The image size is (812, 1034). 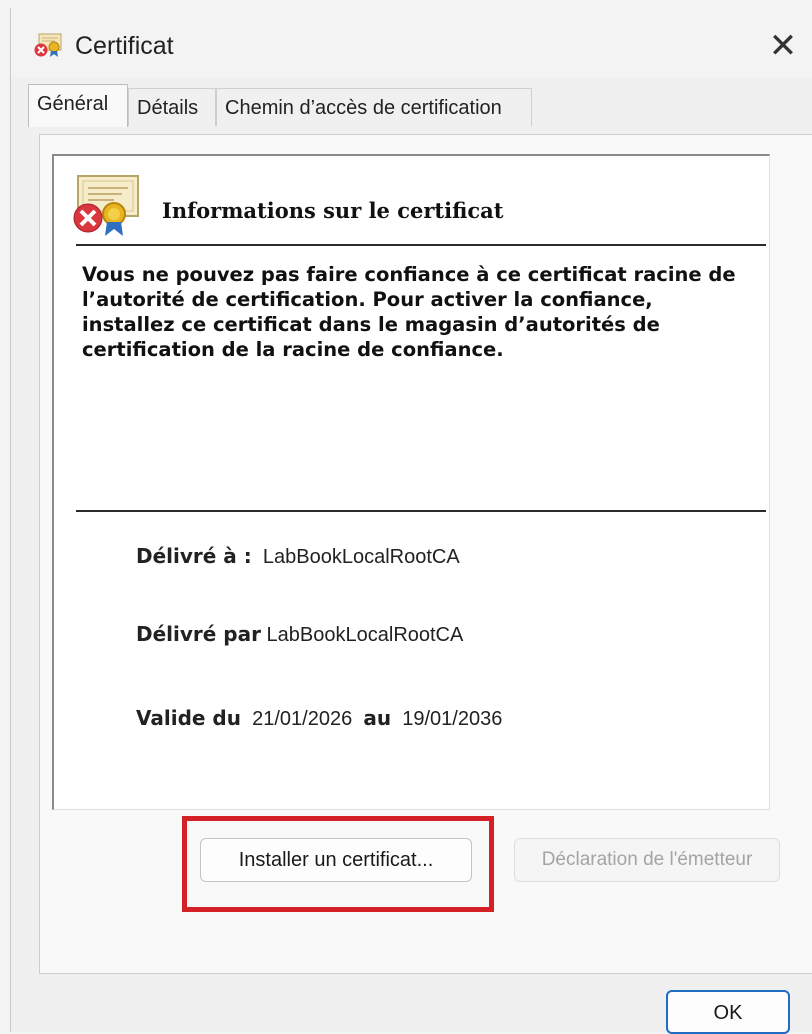 I want to click on issued-to-row: Délivré à : LabBookLocalRootCA, so click(x=298, y=556).